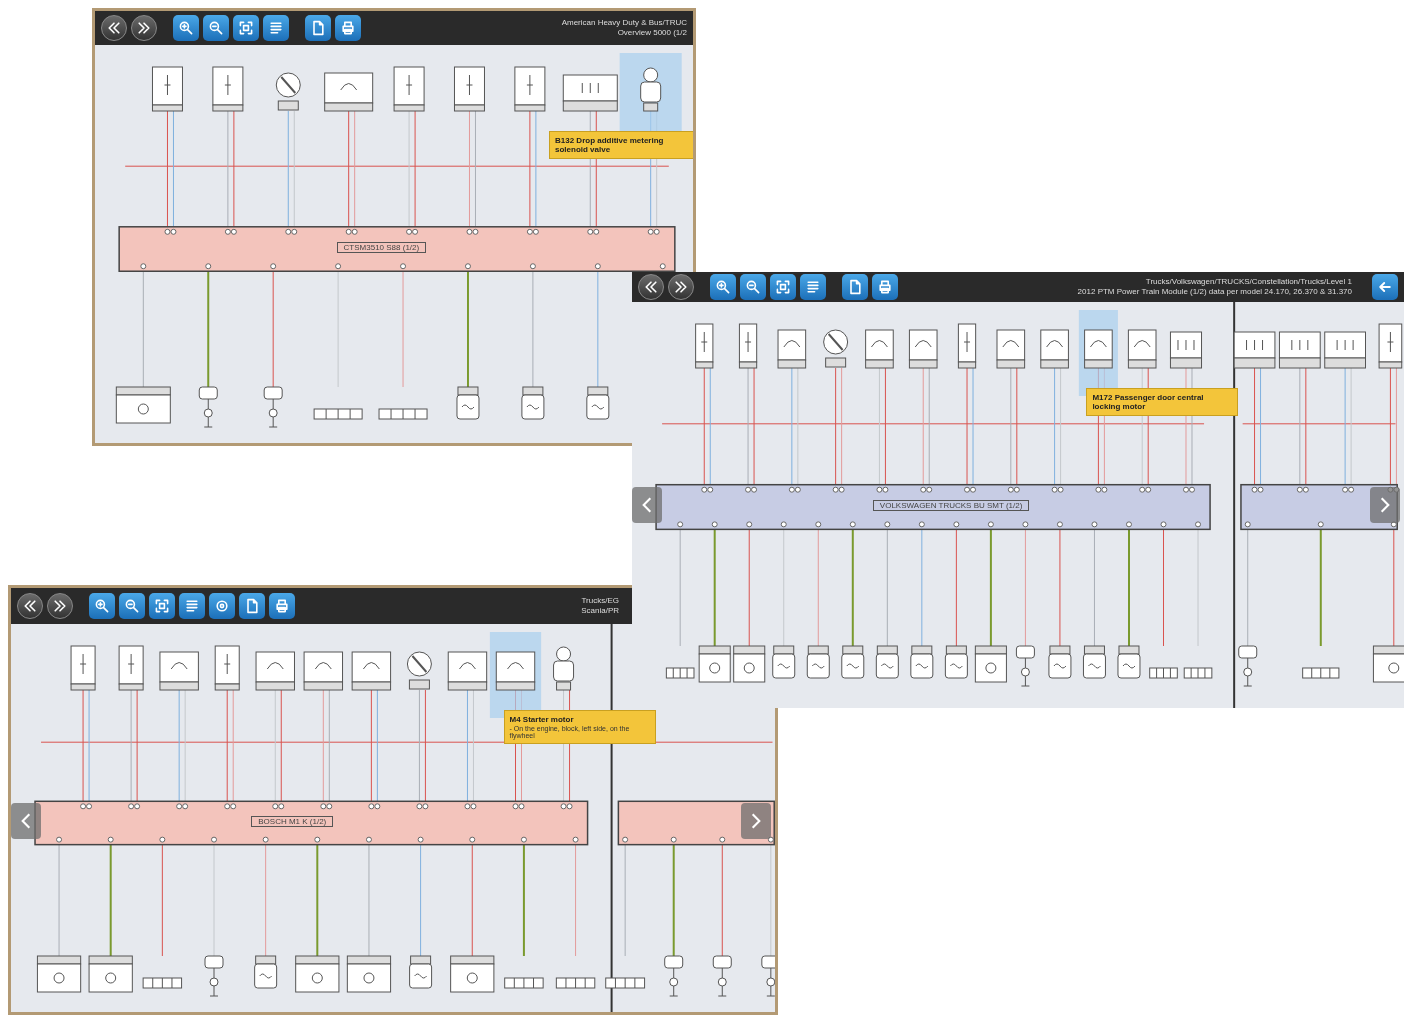 The height and width of the screenshot is (1015, 1409). What do you see at coordinates (600, 611) in the screenshot?
I see `diagram-path-text: Scania/PR` at bounding box center [600, 611].